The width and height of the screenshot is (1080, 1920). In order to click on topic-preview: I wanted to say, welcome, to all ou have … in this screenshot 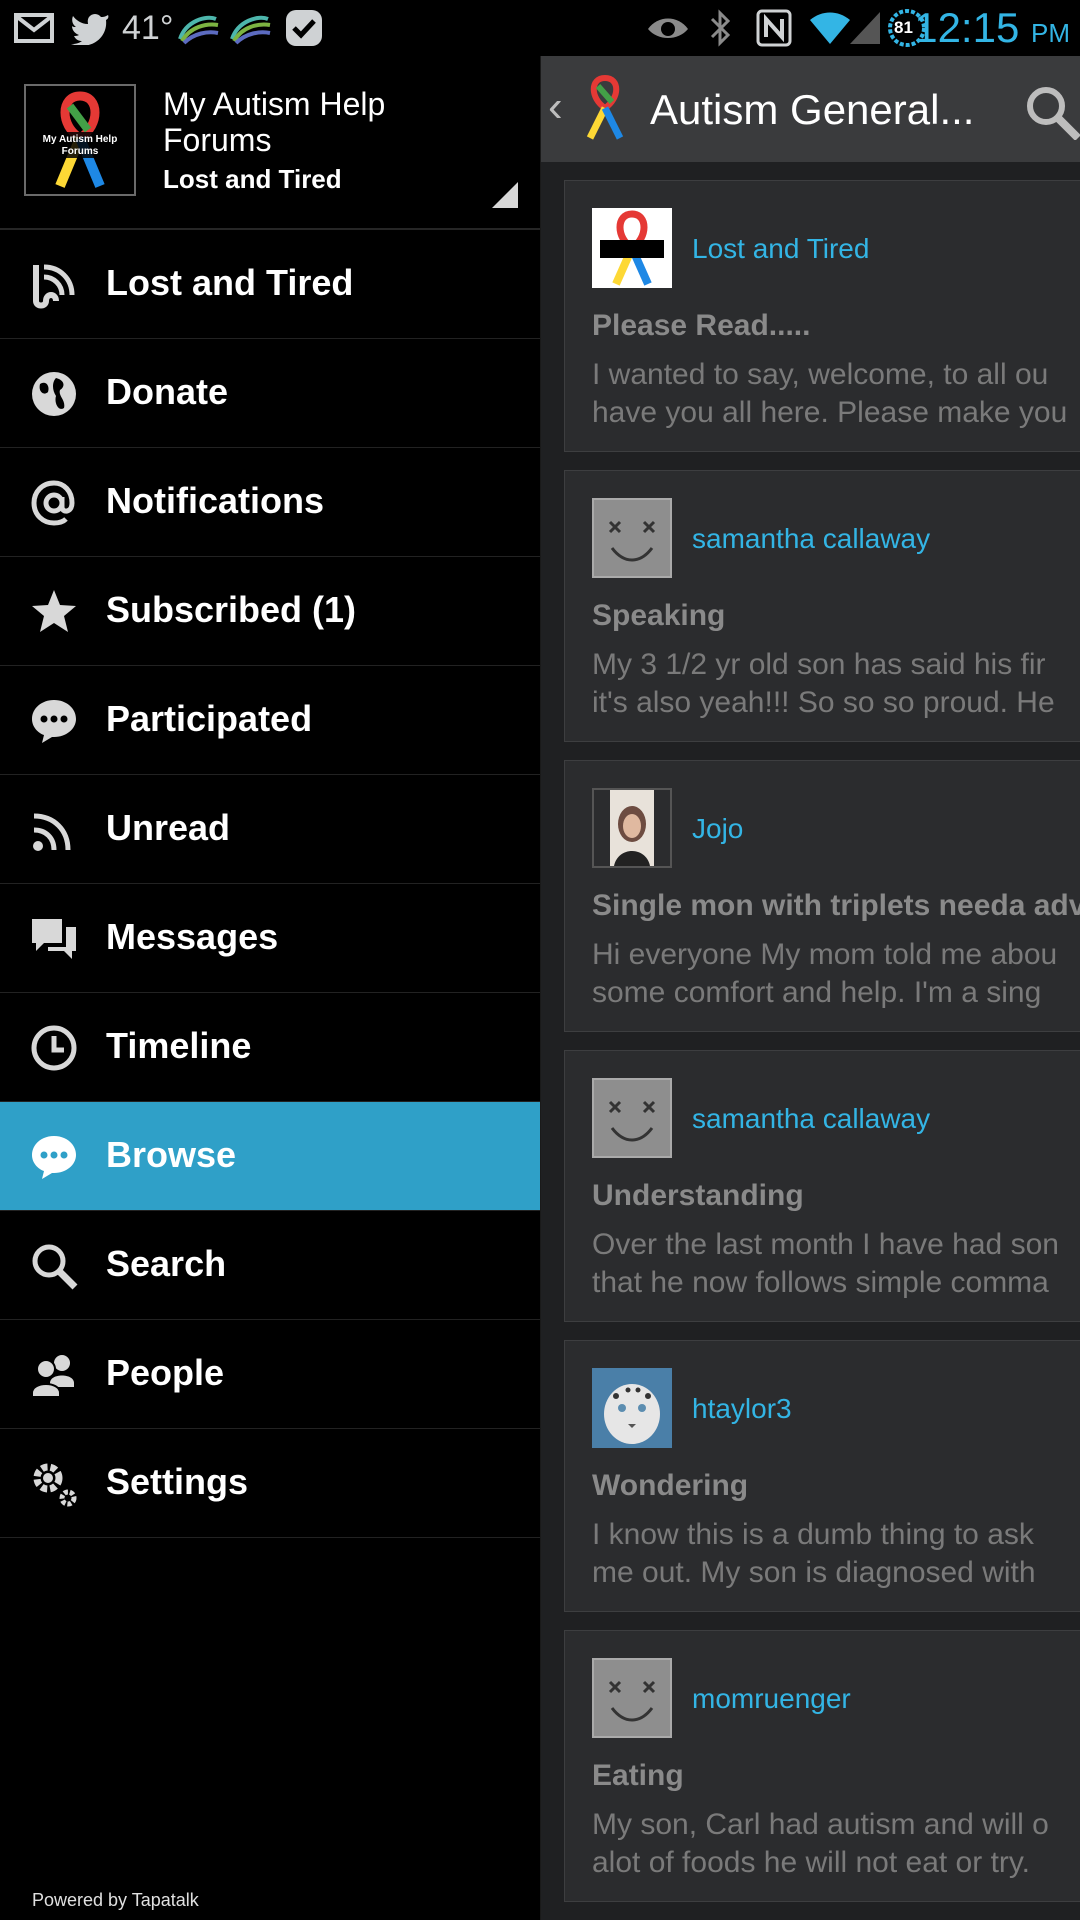, I will do `click(829, 394)`.